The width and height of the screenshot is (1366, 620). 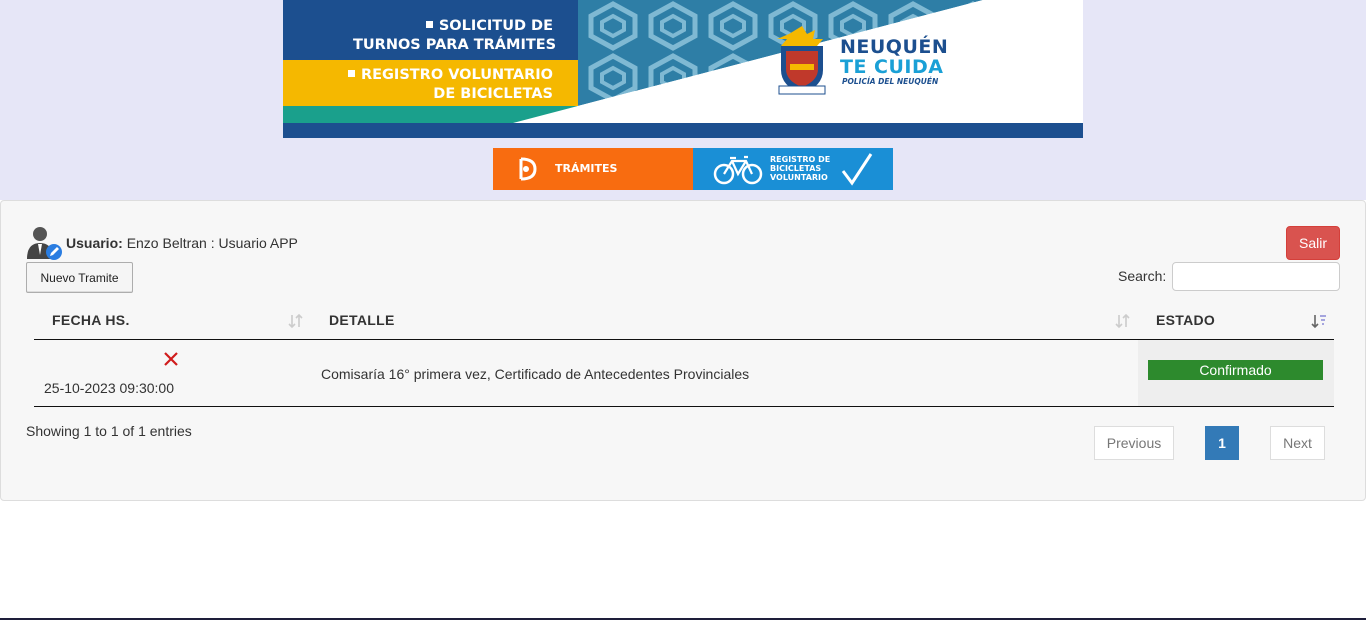 What do you see at coordinates (109, 387) in the screenshot?
I see `fecha-value: 25-10-2023 09:30:00` at bounding box center [109, 387].